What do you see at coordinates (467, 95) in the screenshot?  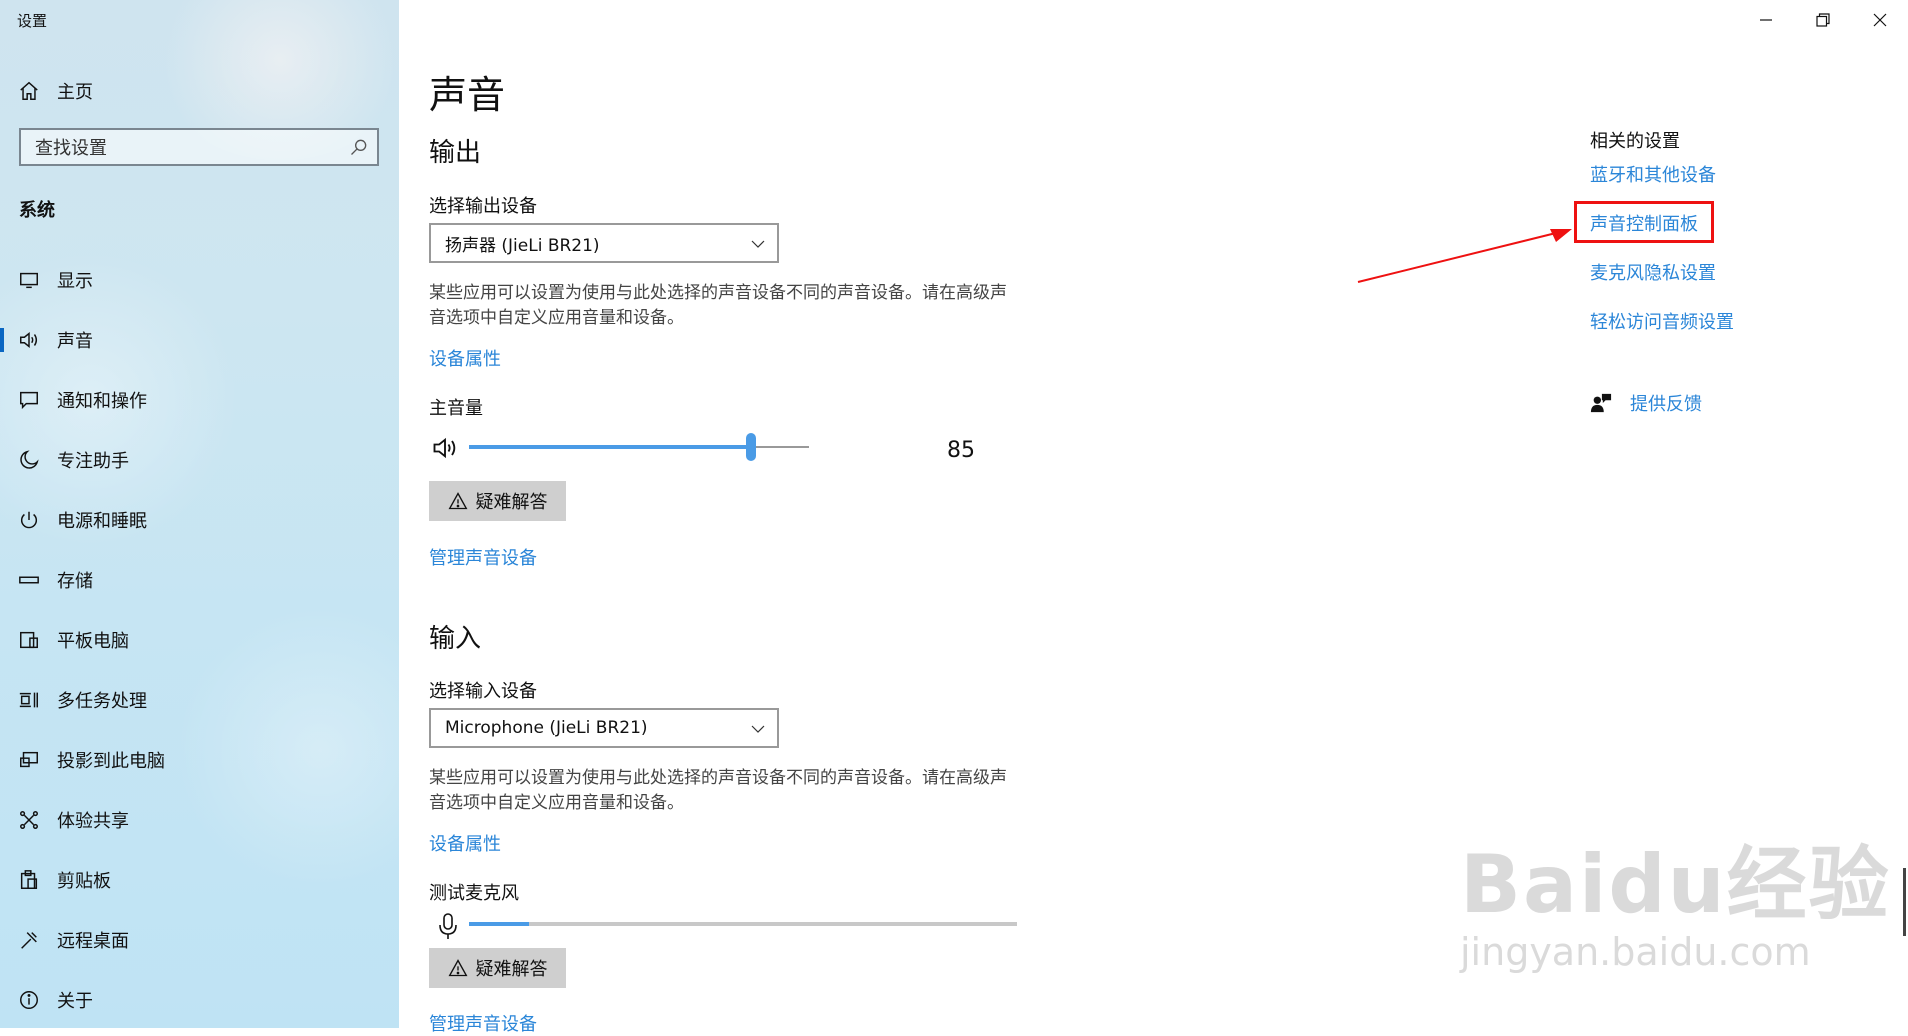 I see `page-title: 声音` at bounding box center [467, 95].